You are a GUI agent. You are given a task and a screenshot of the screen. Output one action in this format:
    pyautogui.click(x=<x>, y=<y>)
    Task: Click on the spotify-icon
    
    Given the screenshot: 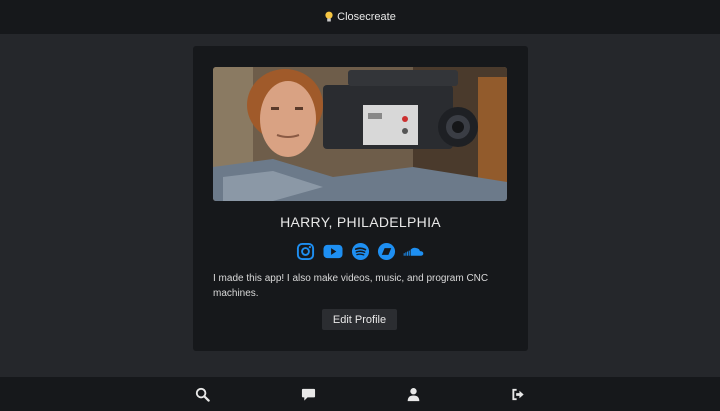 What is the action you would take?
    pyautogui.click(x=360, y=251)
    